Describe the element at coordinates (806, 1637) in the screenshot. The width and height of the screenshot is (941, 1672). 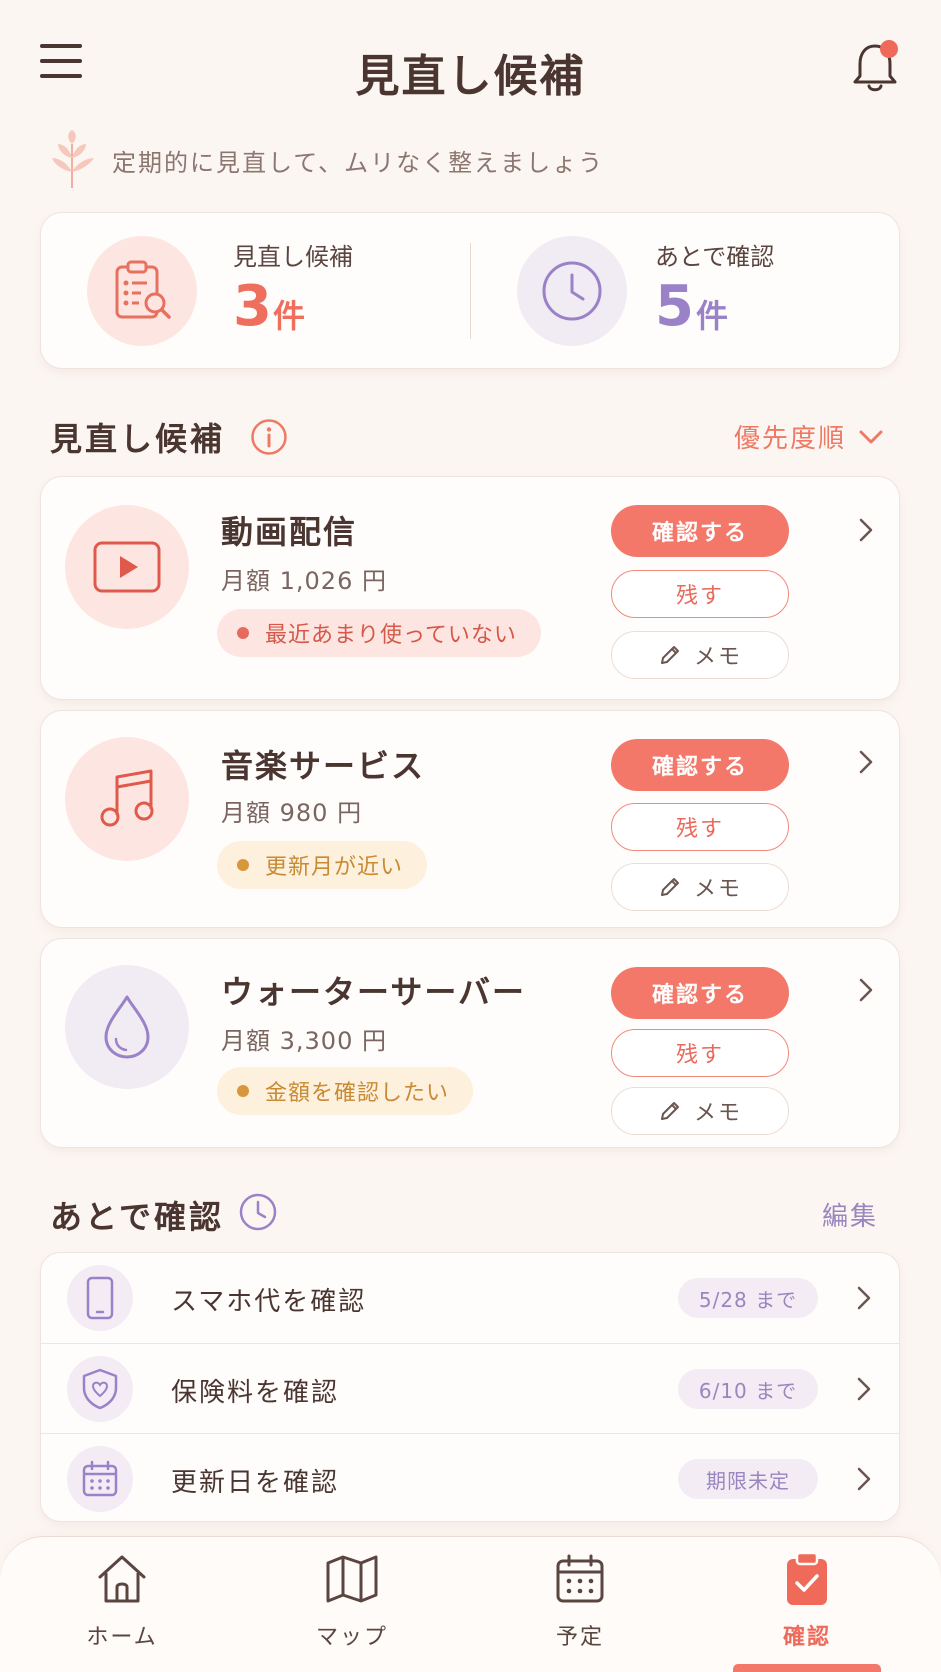
I see `nav-label: 確認` at that location.